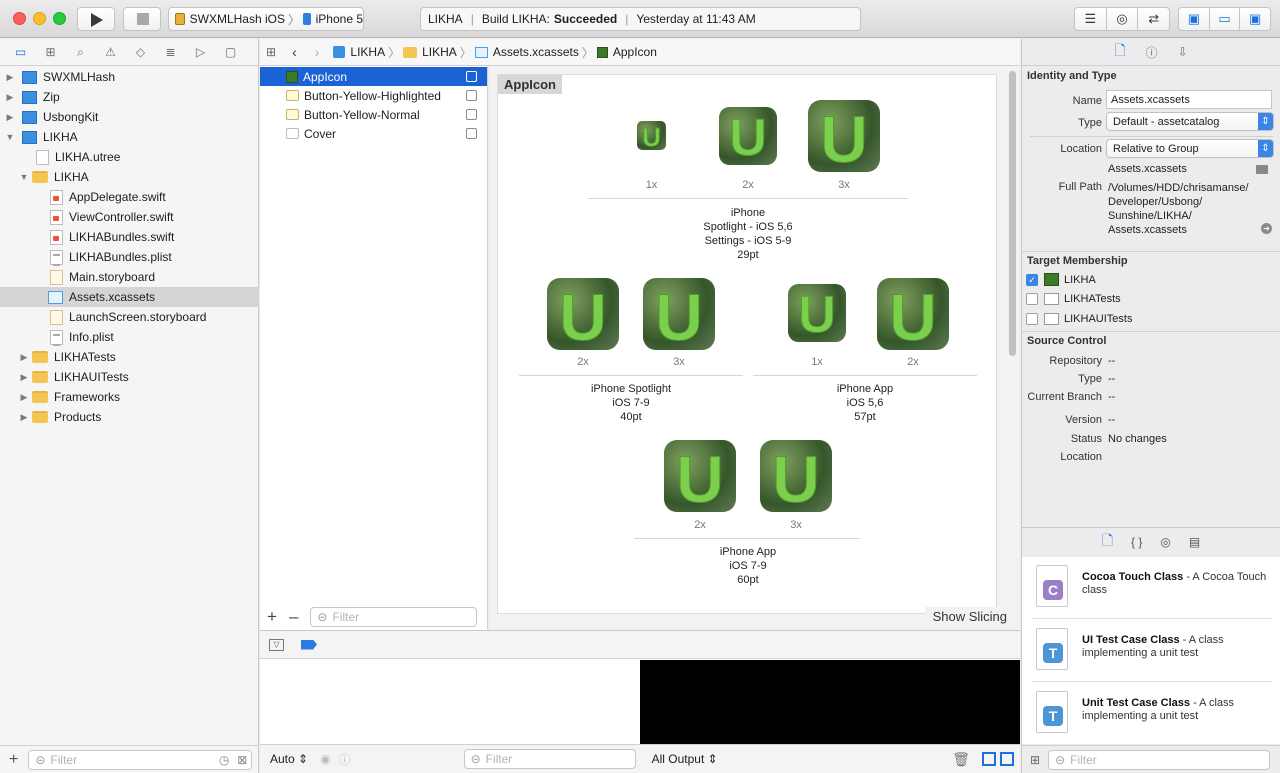 This screenshot has height=773, width=1280. I want to click on nav-item-products: ▶ Products, so click(129, 417).